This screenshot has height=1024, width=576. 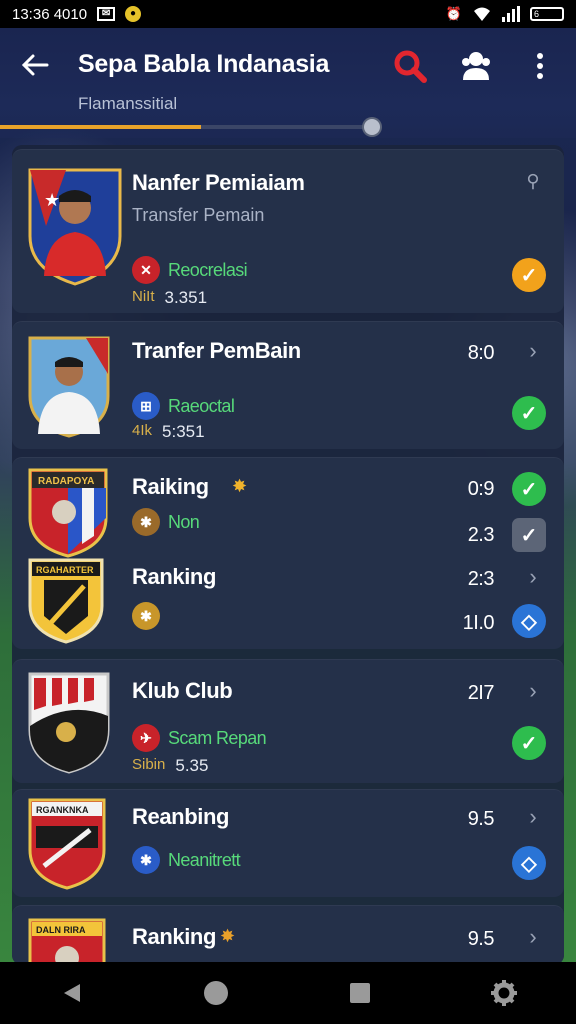 I want to click on card-title: Nanfer Pemiaiam, so click(x=218, y=182).